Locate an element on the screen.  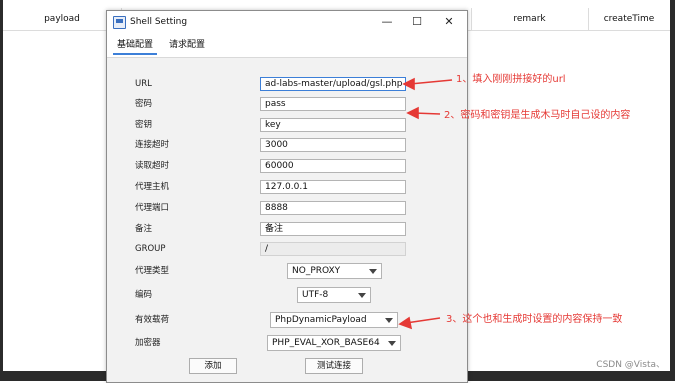
csdn-watermark: CSDN @Vista、 is located at coordinates (630, 365).